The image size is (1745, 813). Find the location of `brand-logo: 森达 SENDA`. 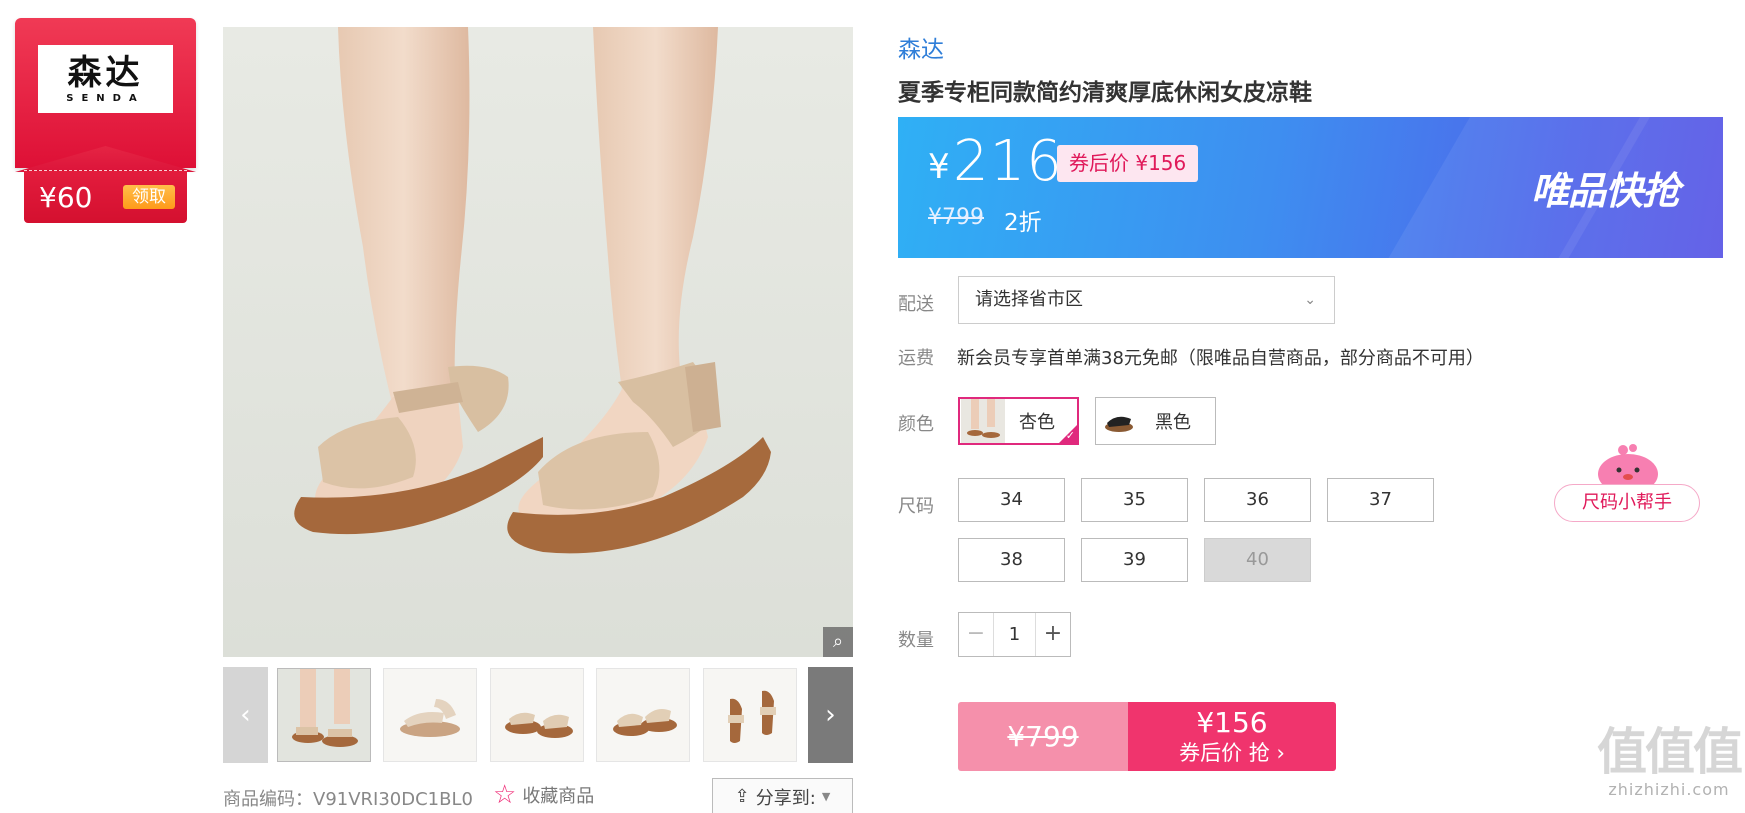

brand-logo: 森达 SENDA is located at coordinates (105, 79).